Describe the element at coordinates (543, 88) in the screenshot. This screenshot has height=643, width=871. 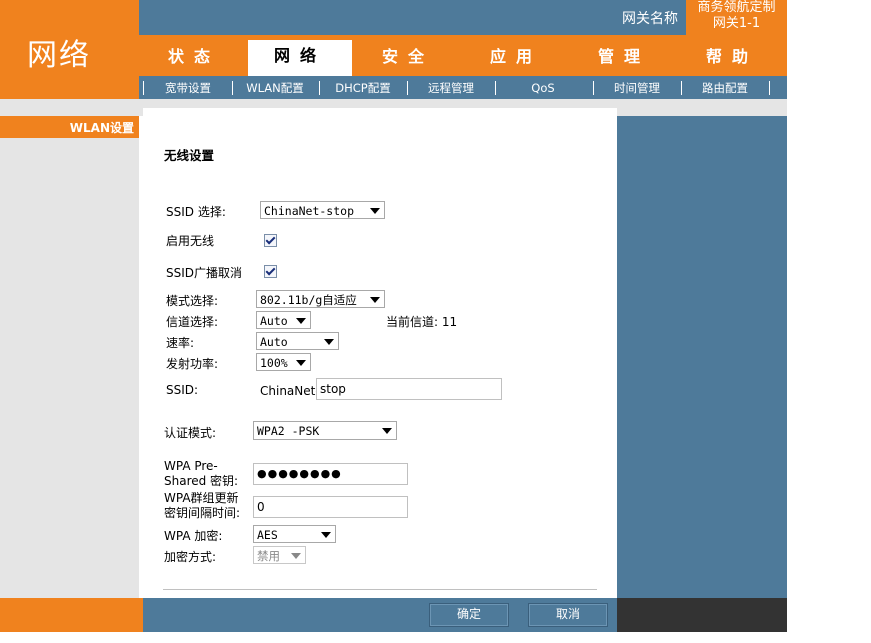
I see `subtab-qos: QoS` at that location.